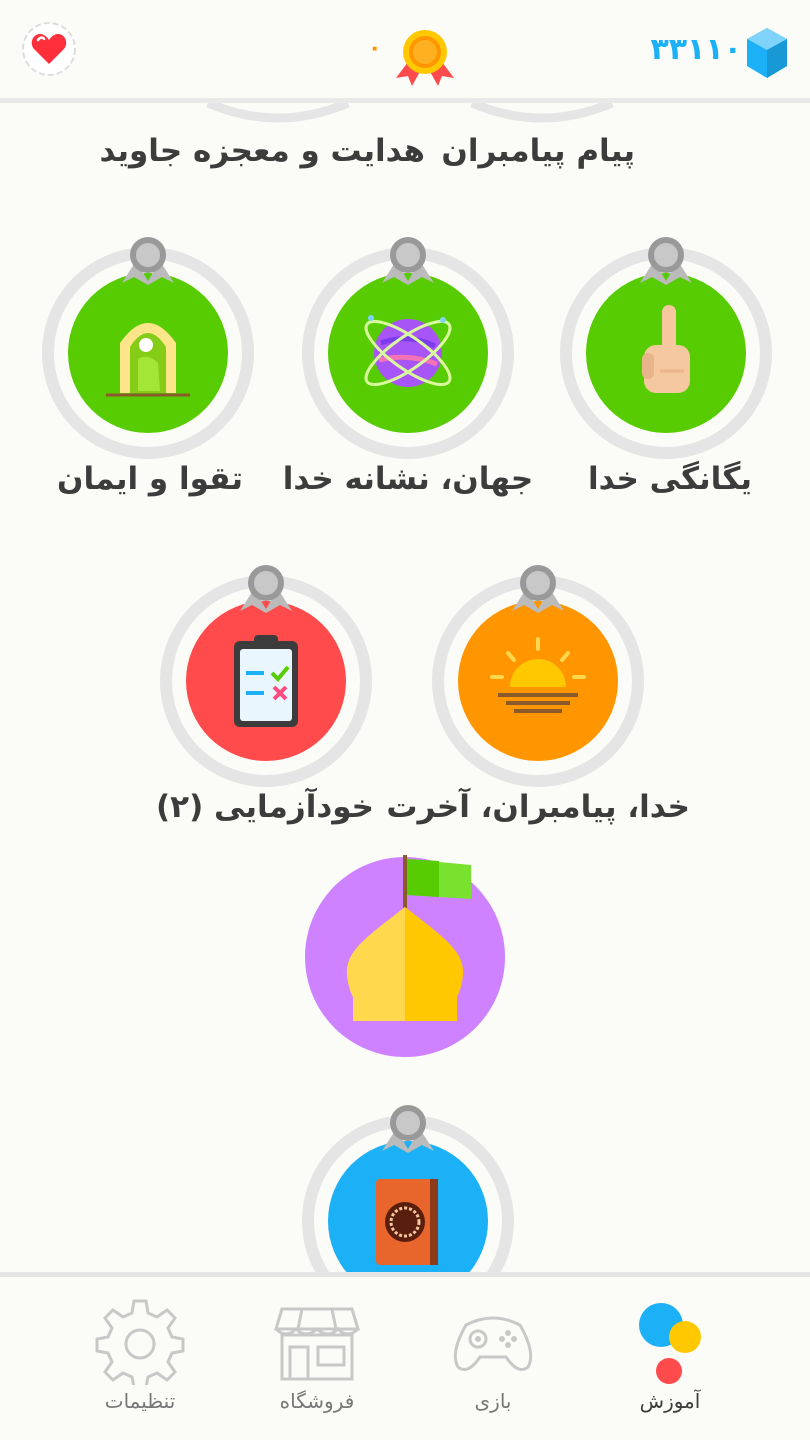  I want to click on sunrise-icon, so click(538, 675).